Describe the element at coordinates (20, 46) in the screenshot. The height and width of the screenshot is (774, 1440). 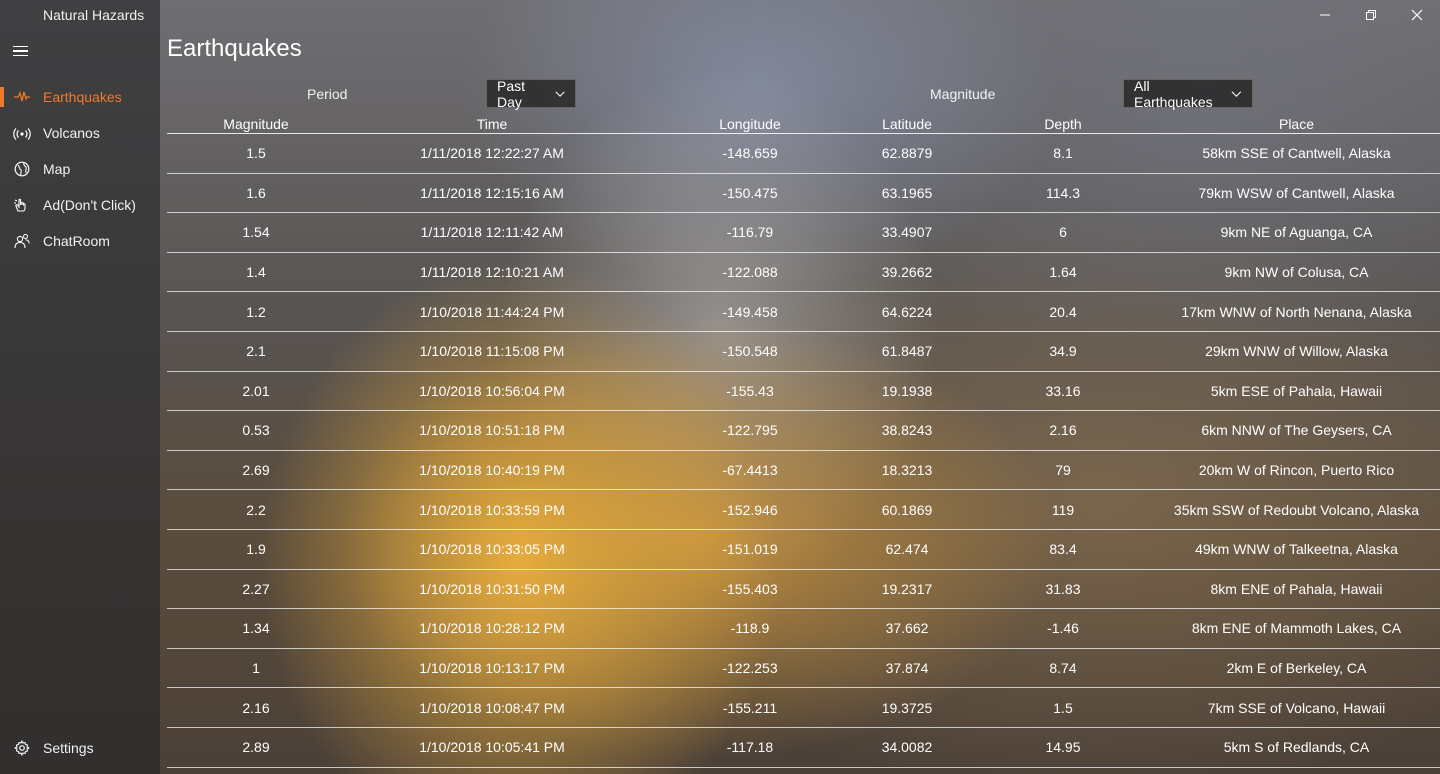
I see `hamburger-icon` at that location.